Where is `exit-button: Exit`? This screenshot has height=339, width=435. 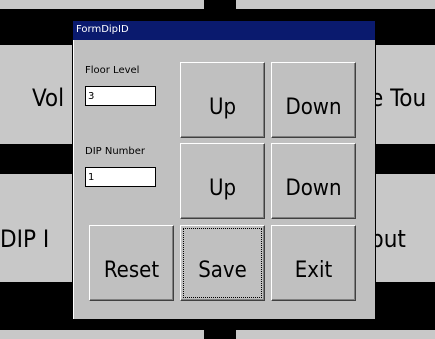 exit-button: Exit is located at coordinates (313, 263).